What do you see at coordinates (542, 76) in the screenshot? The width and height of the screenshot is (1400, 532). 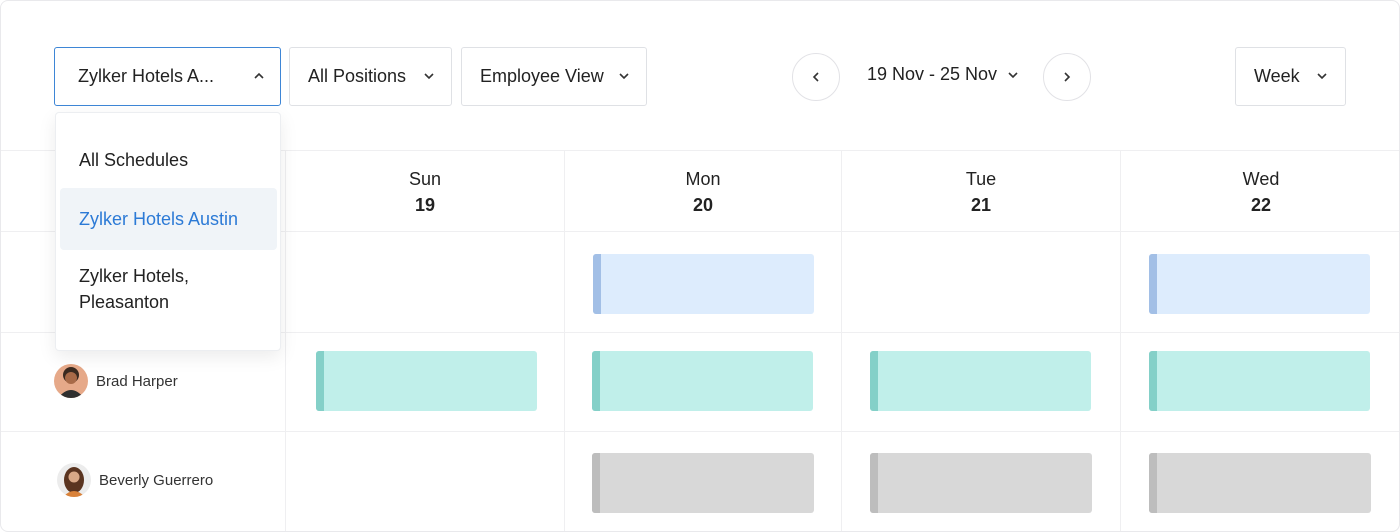 I see `view-select-value: Employee View` at bounding box center [542, 76].